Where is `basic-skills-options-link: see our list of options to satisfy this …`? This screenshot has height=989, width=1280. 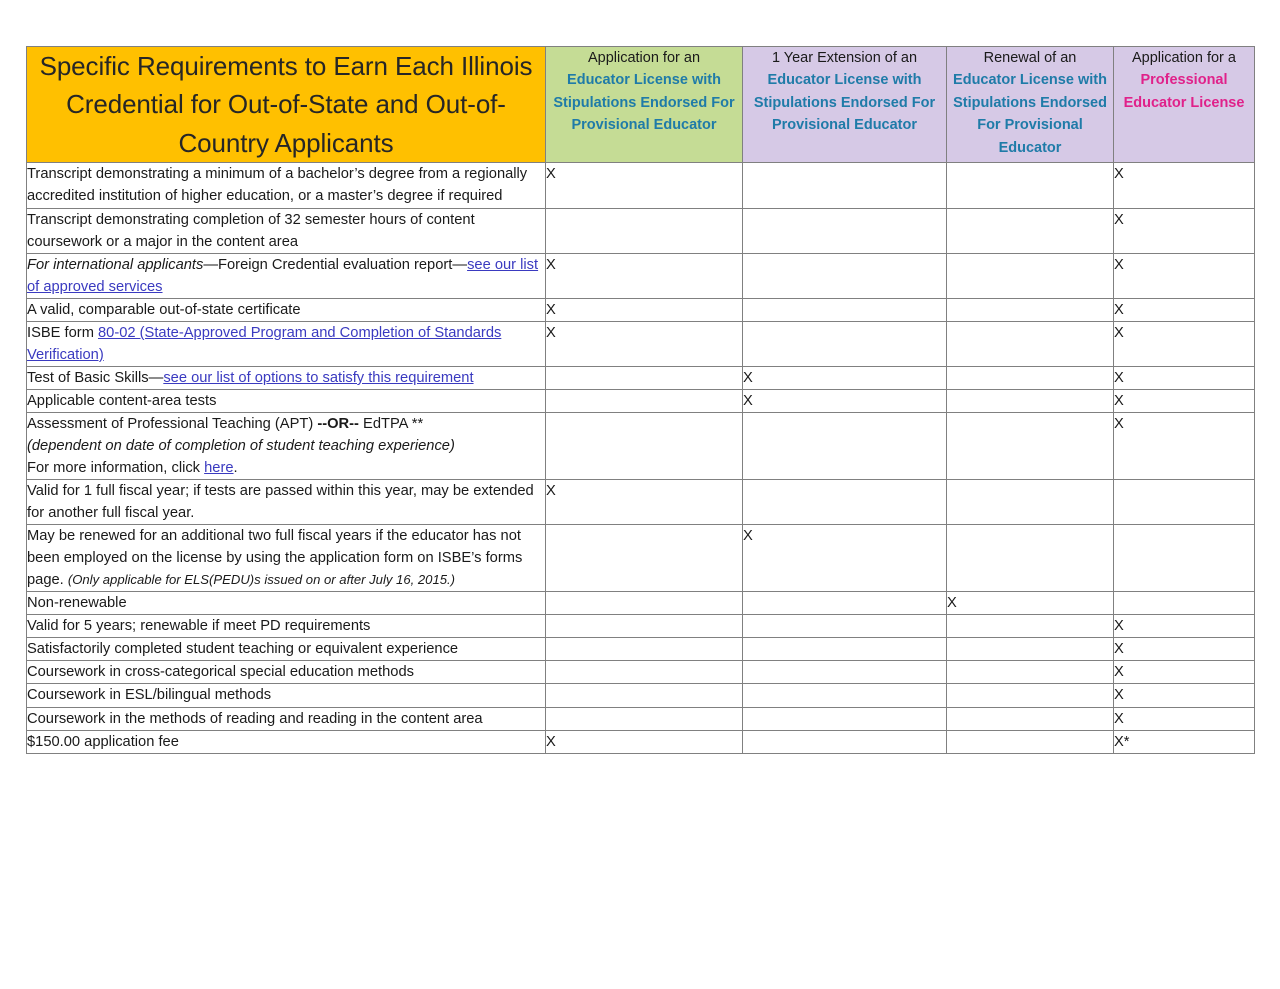
basic-skills-options-link: see our list of options to satisfy this … is located at coordinates (318, 378).